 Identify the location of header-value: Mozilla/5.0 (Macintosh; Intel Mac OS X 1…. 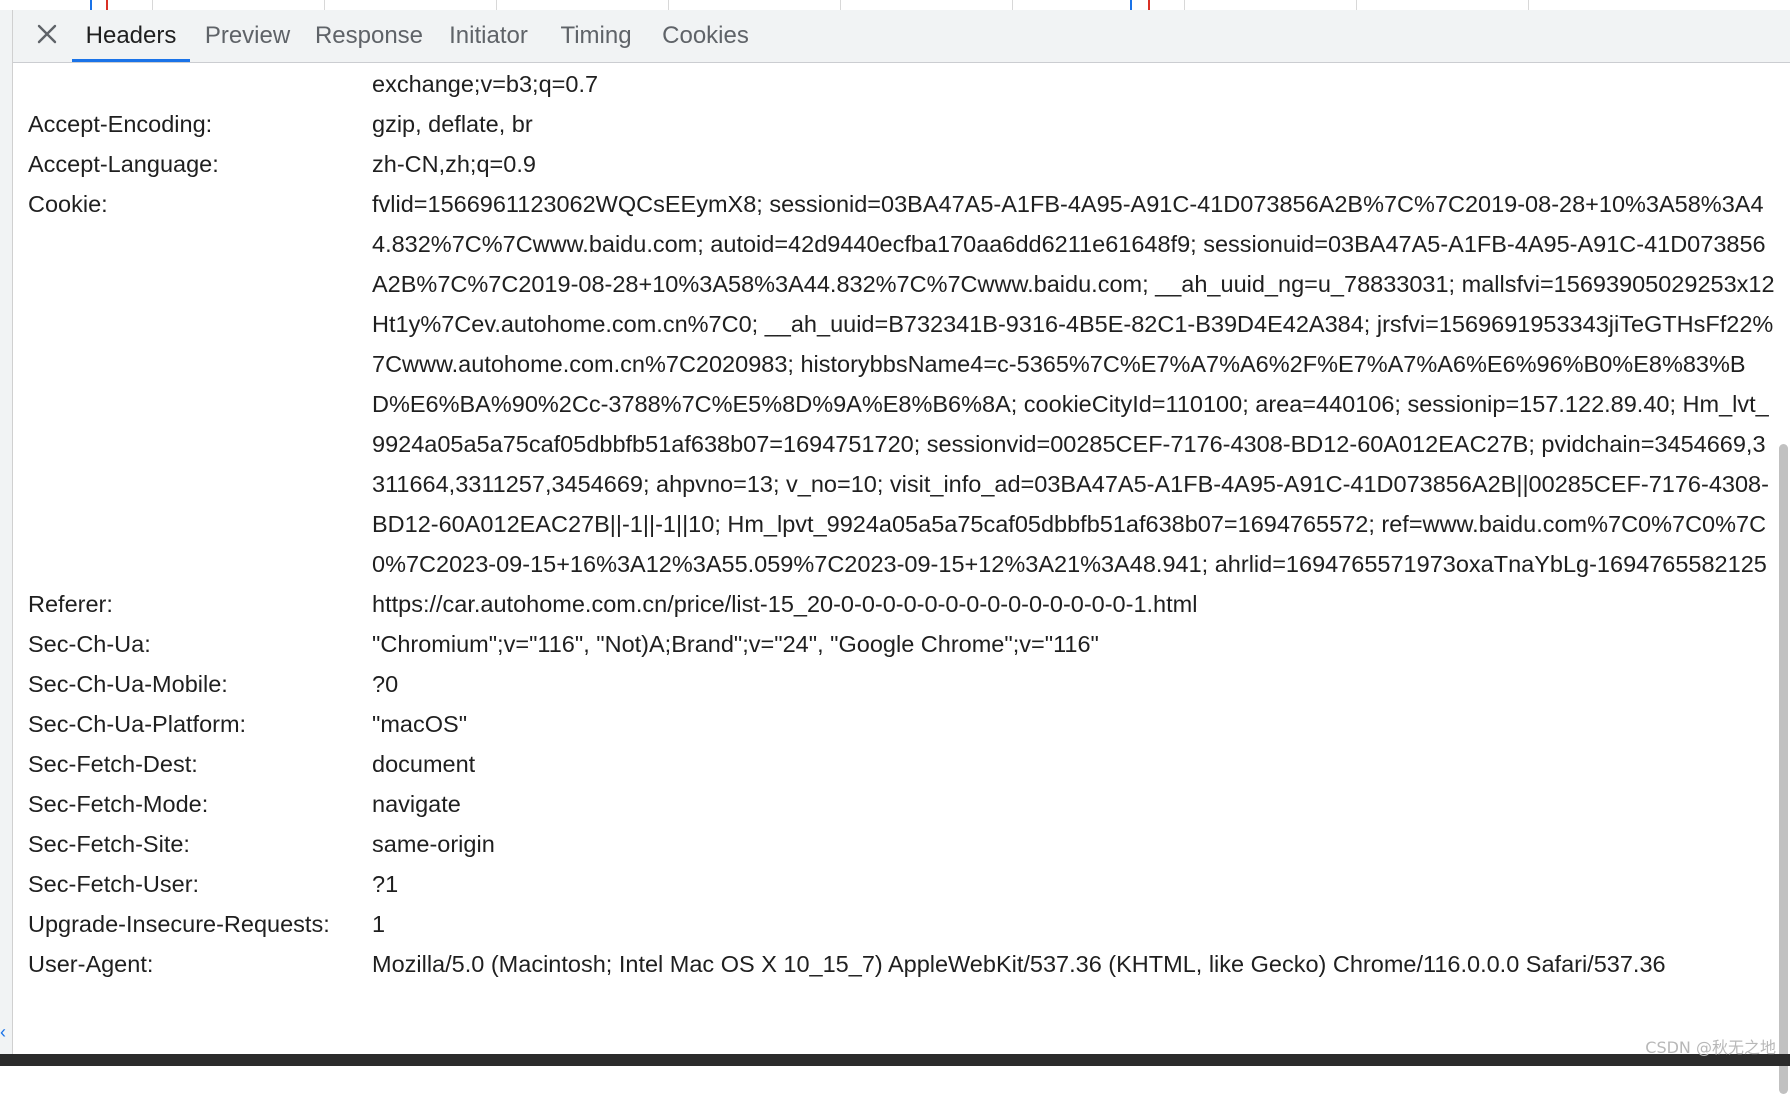
(1019, 964).